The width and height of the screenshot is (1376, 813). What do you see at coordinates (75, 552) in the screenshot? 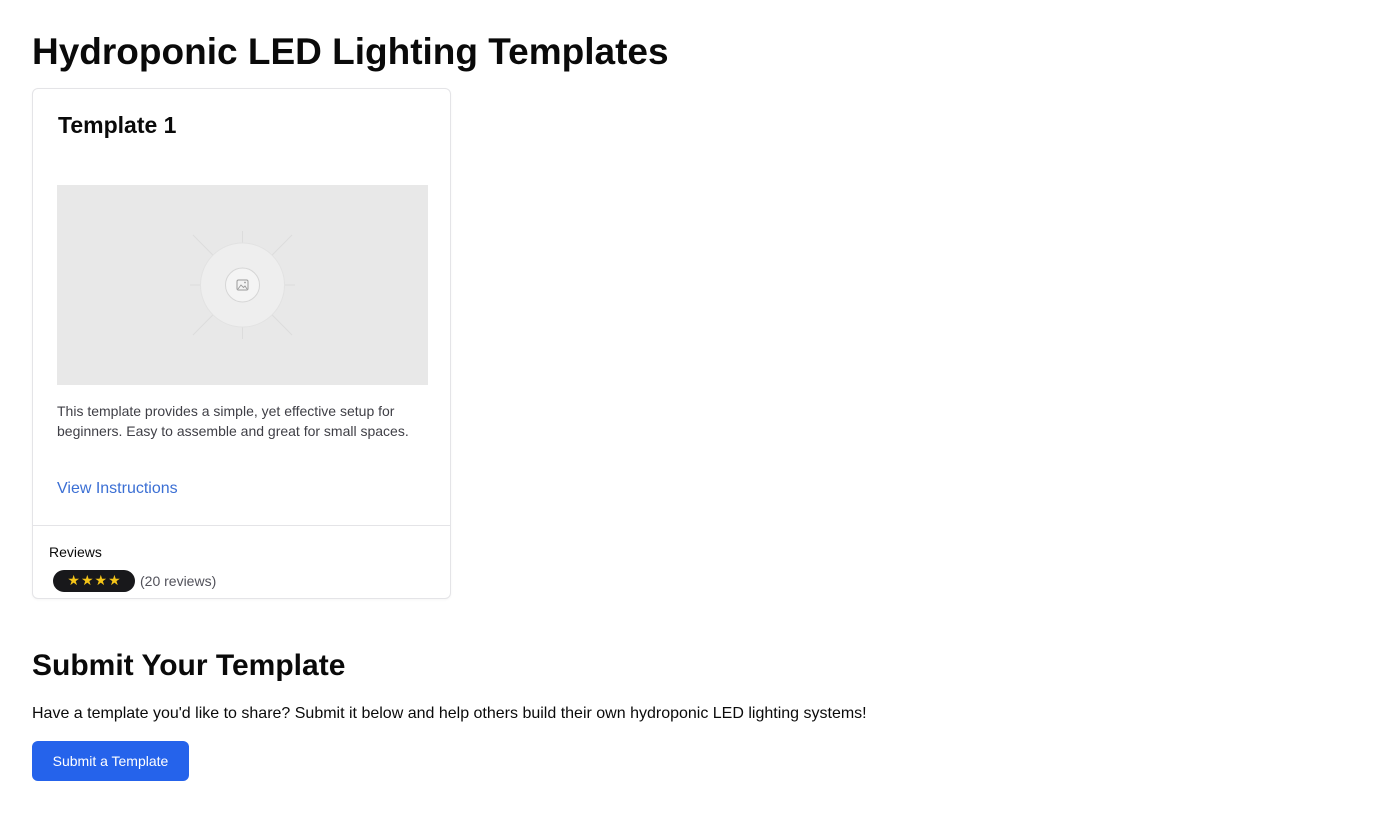
I see `reviews-label: Reviews` at bounding box center [75, 552].